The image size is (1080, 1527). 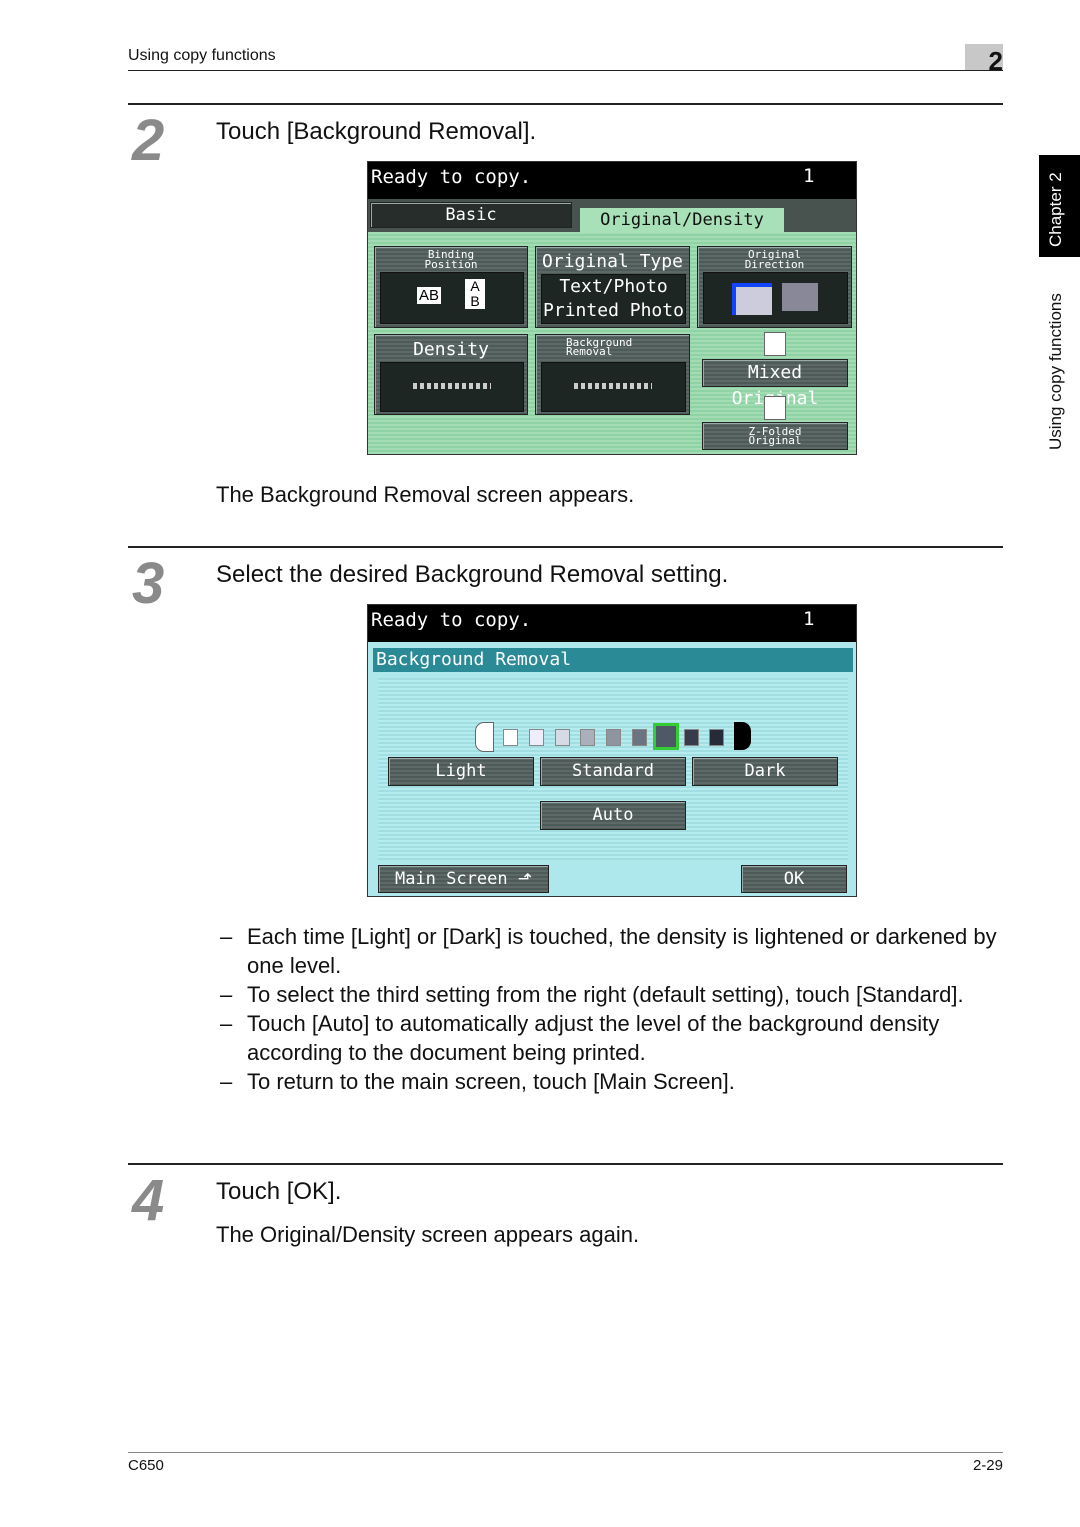 I want to click on chapter-side-tab: Chapter 2, so click(x=1059, y=206).